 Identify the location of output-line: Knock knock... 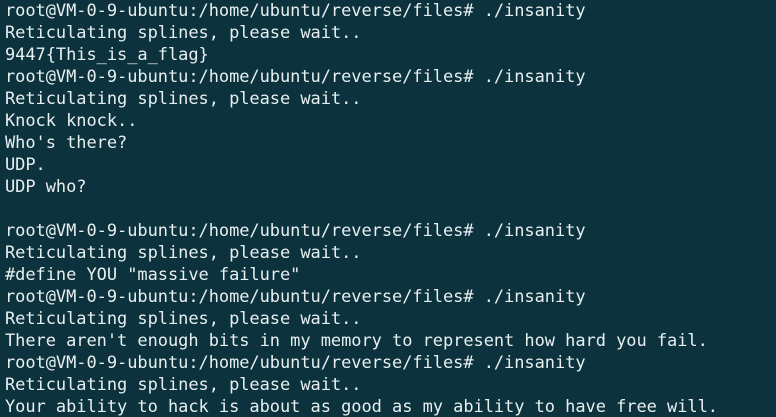
(71, 121).